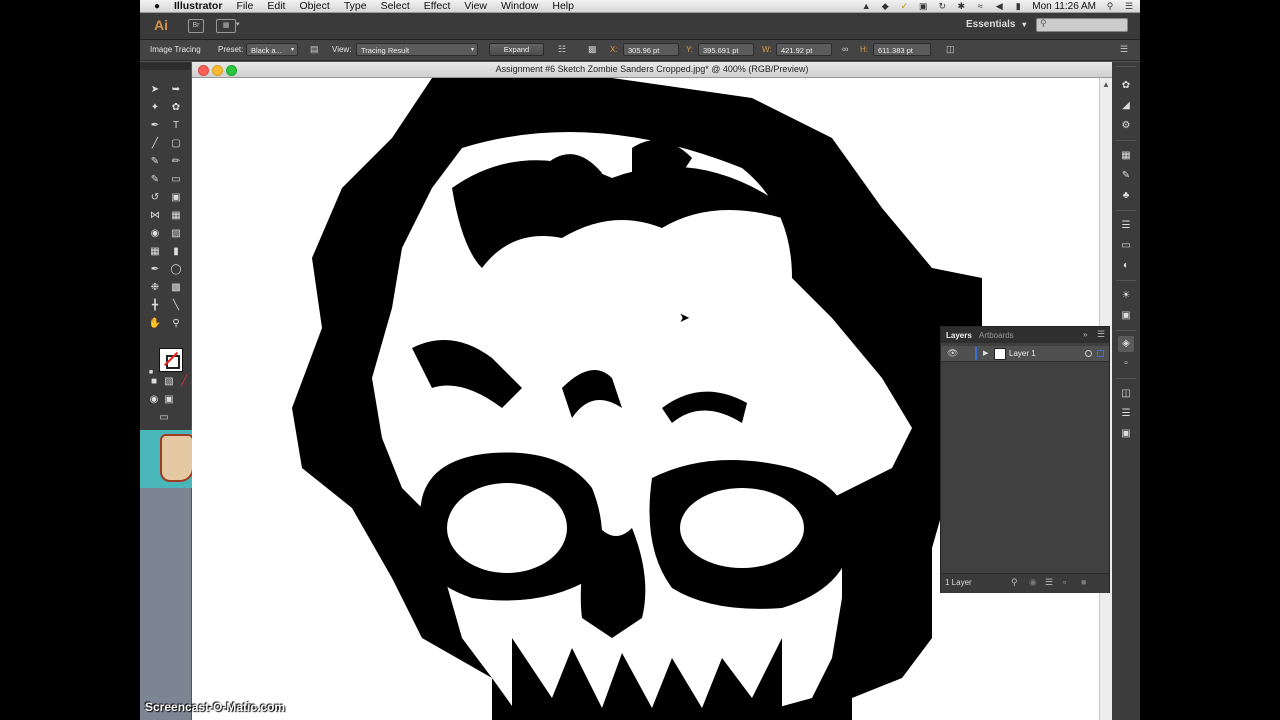 This screenshot has height=720, width=1280. What do you see at coordinates (885, 6) in the screenshot?
I see `dropbox-icon: ◆` at bounding box center [885, 6].